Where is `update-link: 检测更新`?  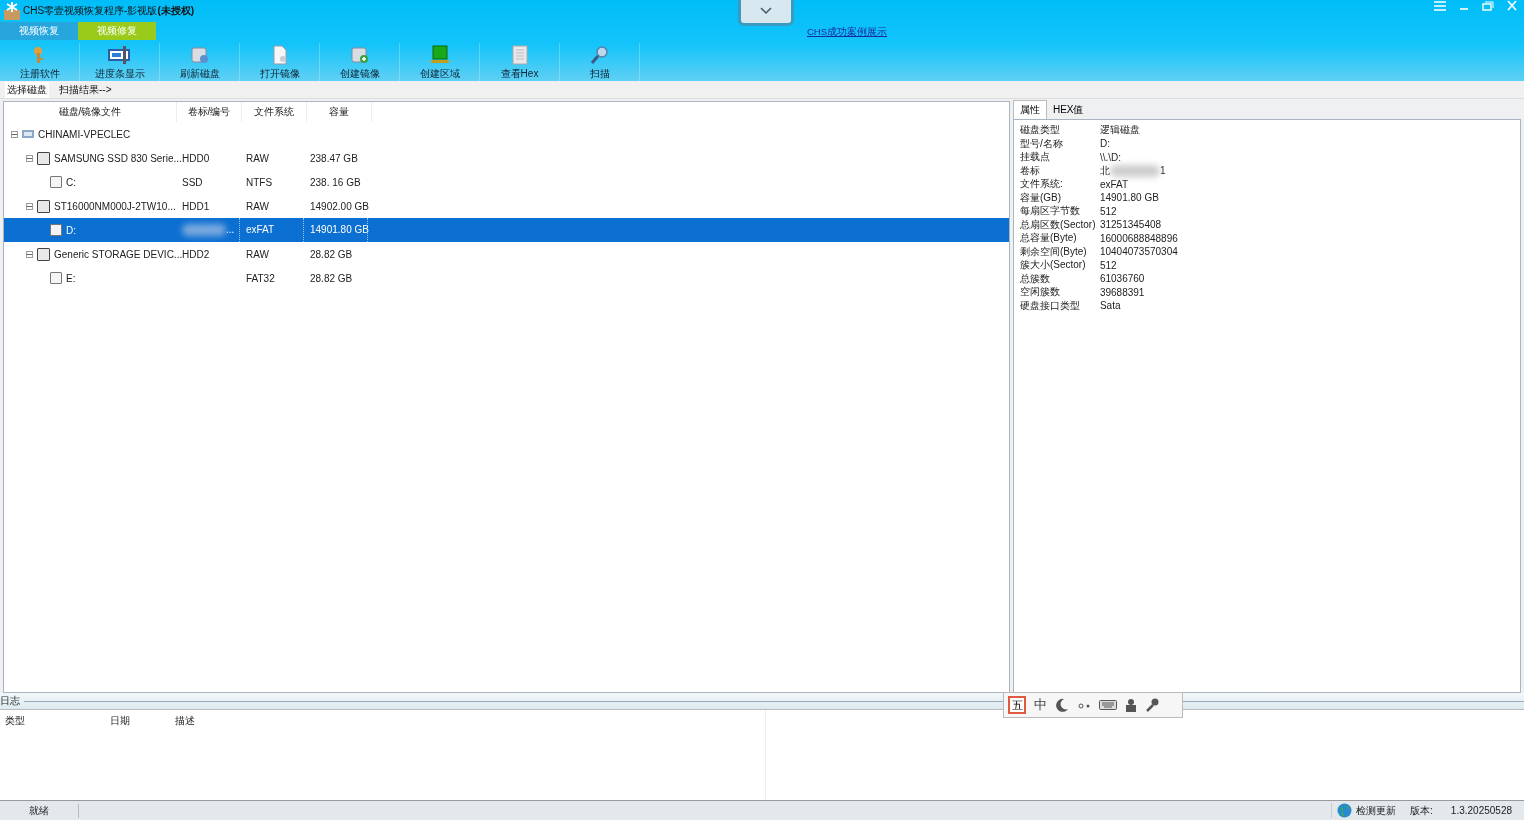 update-link: 检测更新 is located at coordinates (1376, 810).